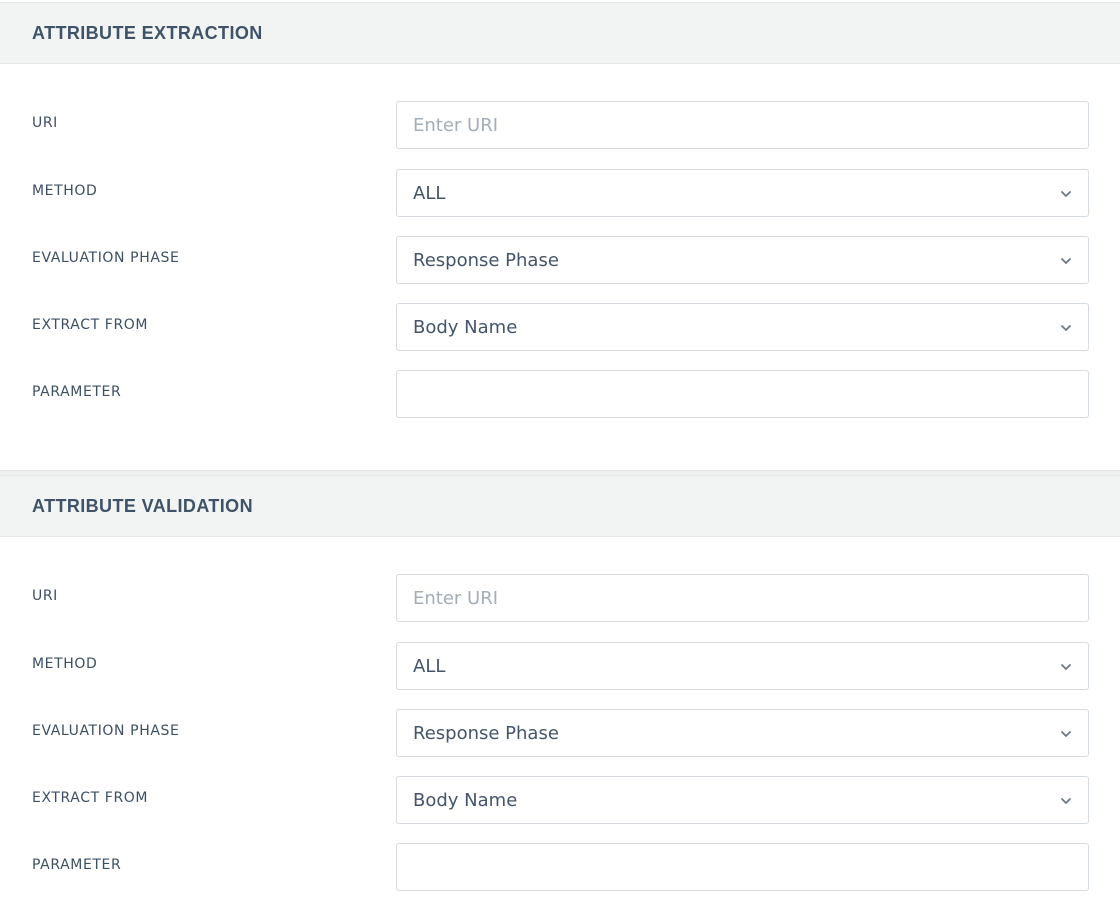 The width and height of the screenshot is (1120, 907). Describe the element at coordinates (147, 32) in the screenshot. I see `section-title: ATTRIBUTE EXTRACTION` at that location.